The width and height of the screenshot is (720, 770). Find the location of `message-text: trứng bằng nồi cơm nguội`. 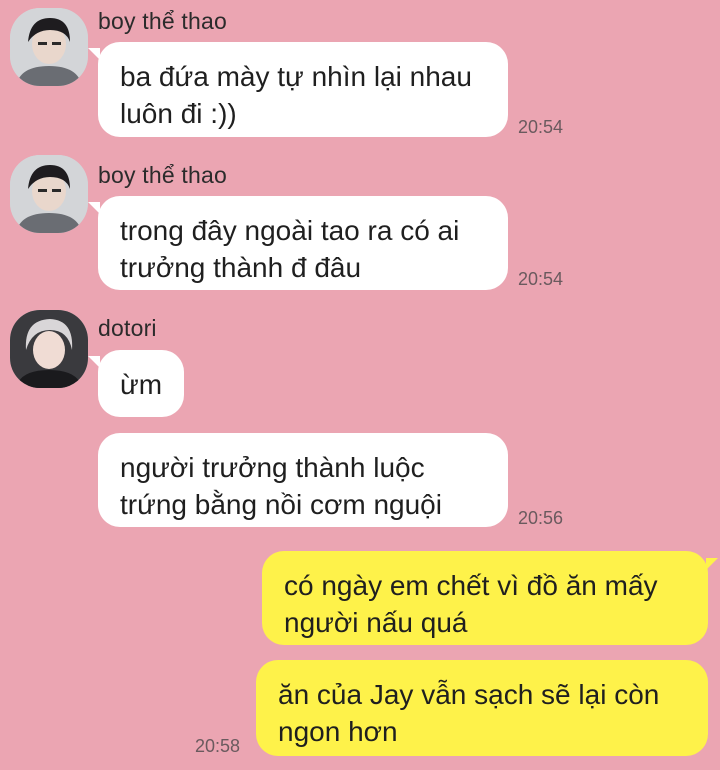

message-text: trứng bằng nồi cơm nguội is located at coordinates (281, 504).